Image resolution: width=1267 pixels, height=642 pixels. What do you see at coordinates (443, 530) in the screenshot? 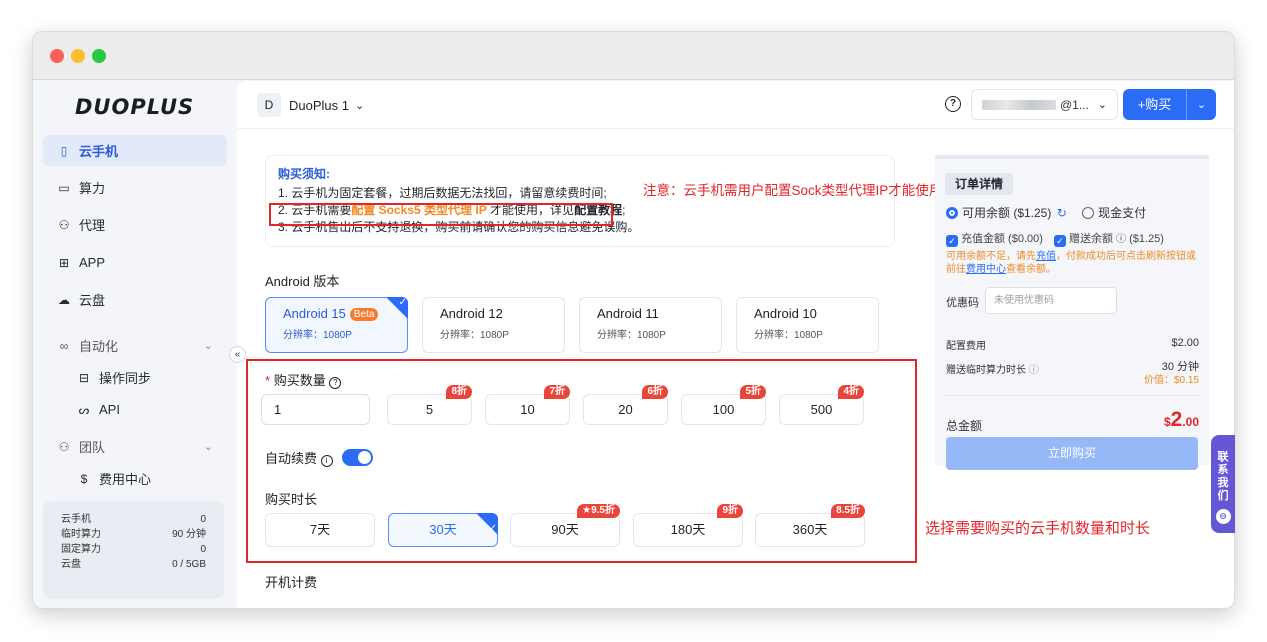
I see `duration-option-selected: 30天` at bounding box center [443, 530].